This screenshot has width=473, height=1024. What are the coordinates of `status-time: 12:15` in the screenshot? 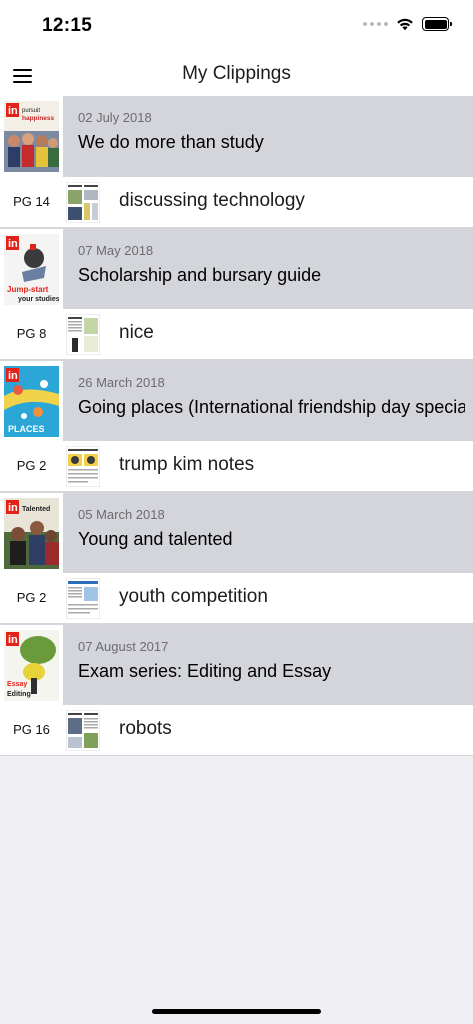 It's located at (67, 25).